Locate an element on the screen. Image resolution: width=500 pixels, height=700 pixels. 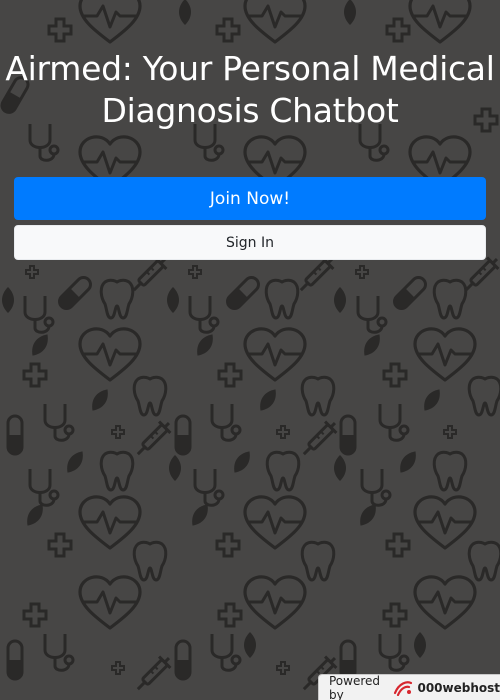
powered-by-label: Powered by is located at coordinates (355, 686).